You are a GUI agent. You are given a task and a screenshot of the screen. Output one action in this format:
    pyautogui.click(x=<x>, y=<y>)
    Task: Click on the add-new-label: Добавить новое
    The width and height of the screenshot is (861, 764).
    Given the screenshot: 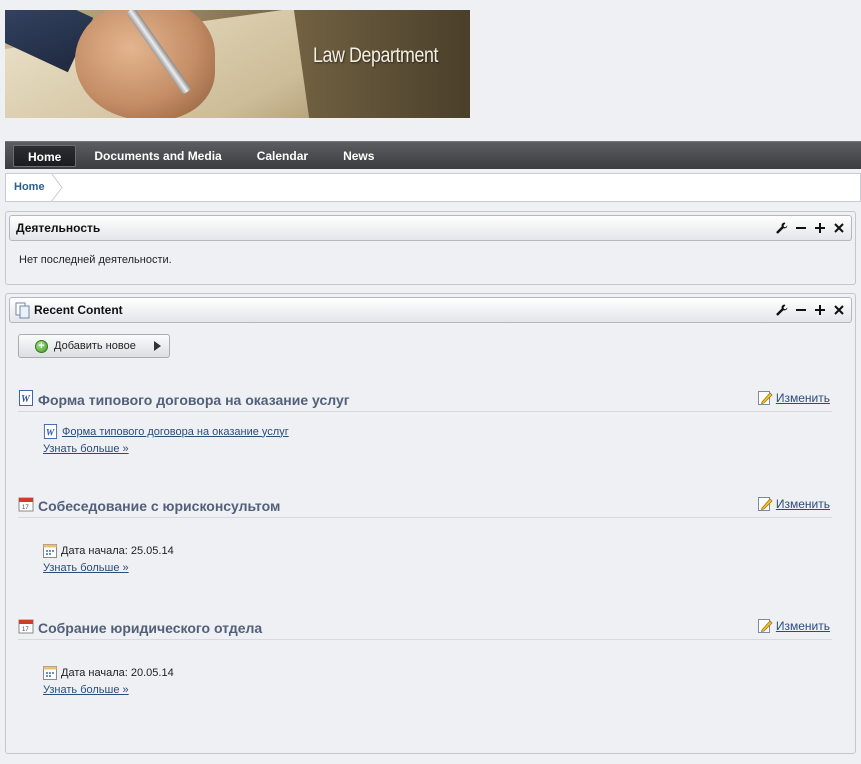 What is the action you would take?
    pyautogui.click(x=95, y=346)
    